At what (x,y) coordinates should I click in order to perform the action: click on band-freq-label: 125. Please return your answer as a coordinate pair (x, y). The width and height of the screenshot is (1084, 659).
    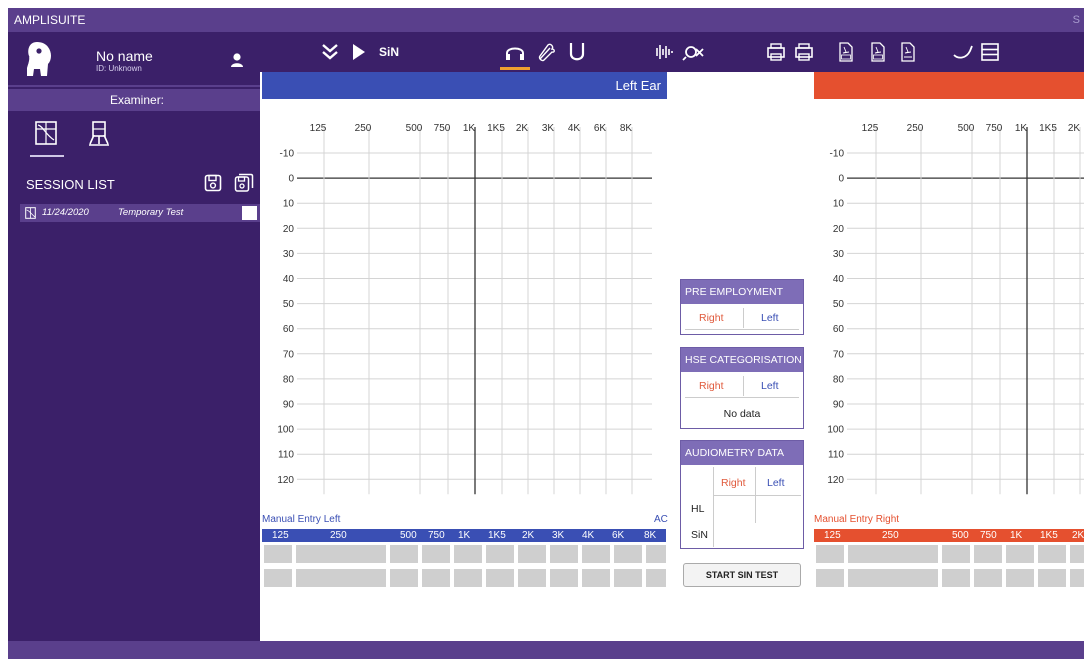
    Looking at the image, I should click on (832, 535).